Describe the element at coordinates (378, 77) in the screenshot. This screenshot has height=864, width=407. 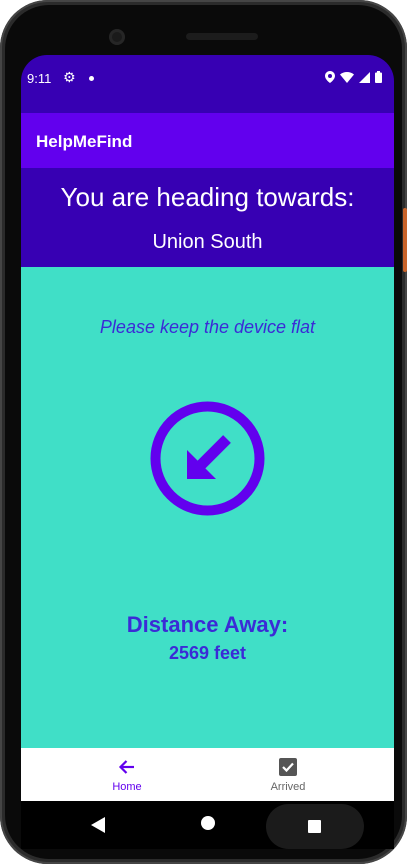
I see `battery-icon` at that location.